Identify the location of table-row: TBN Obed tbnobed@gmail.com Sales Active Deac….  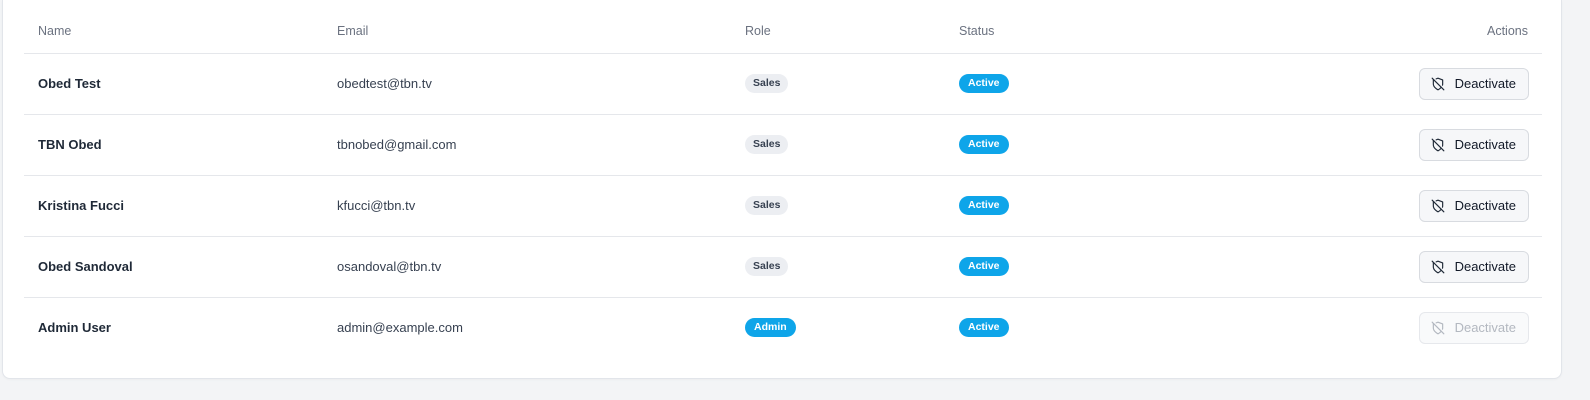
(783, 144).